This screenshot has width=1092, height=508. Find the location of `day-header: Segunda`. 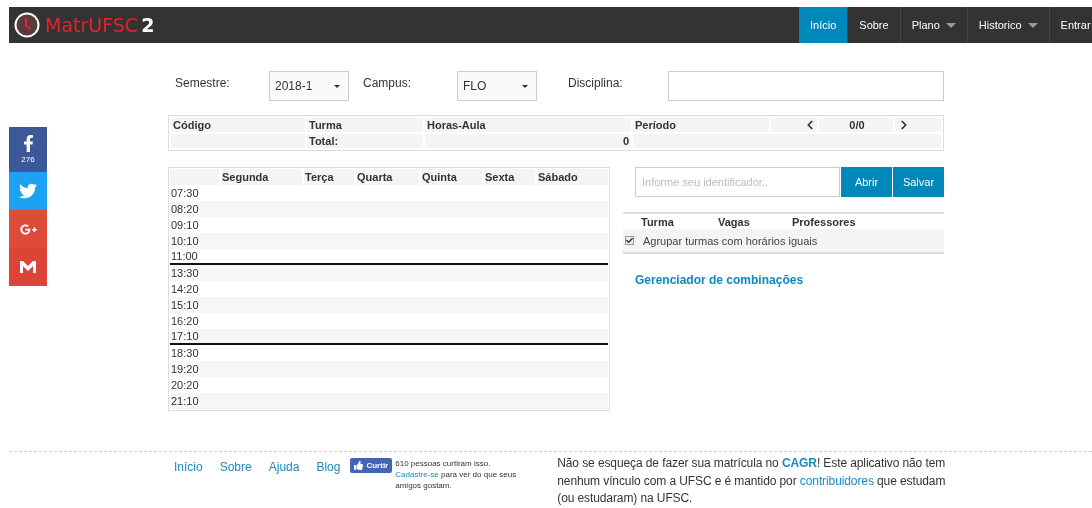

day-header: Segunda is located at coordinates (261, 177).